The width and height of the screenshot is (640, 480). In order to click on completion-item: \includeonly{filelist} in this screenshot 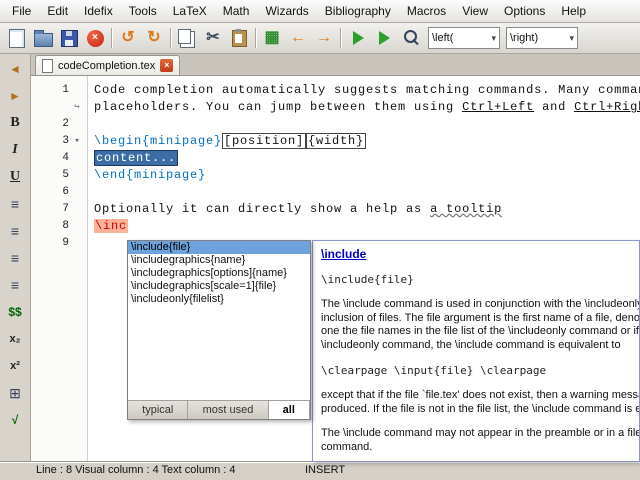, I will do `click(219, 299)`.